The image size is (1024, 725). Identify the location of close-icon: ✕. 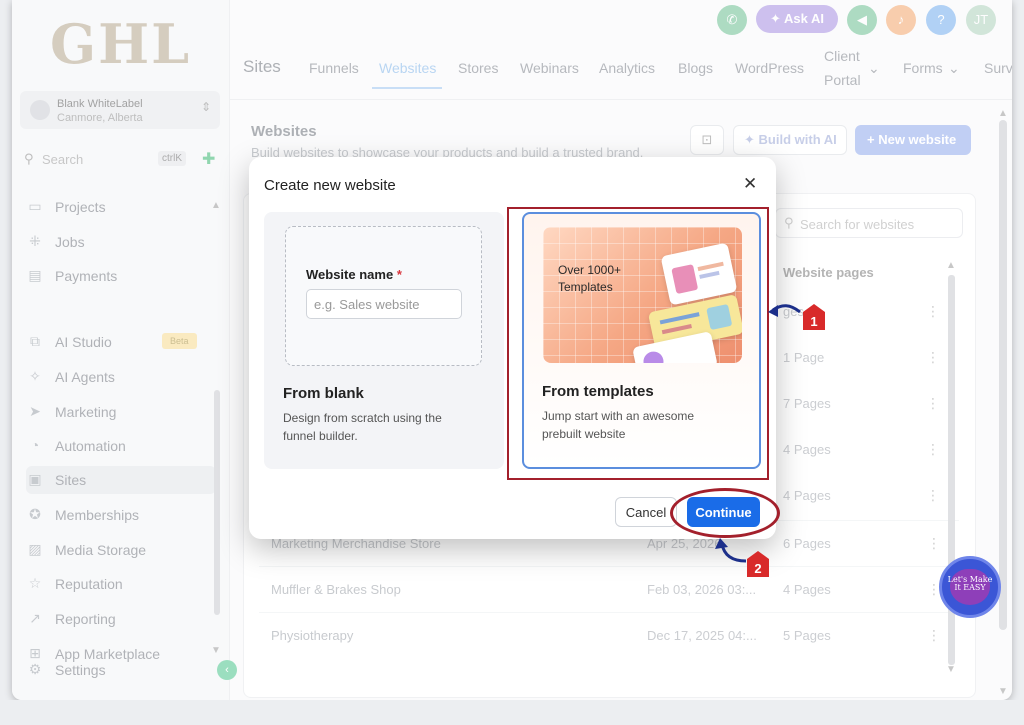
(750, 184).